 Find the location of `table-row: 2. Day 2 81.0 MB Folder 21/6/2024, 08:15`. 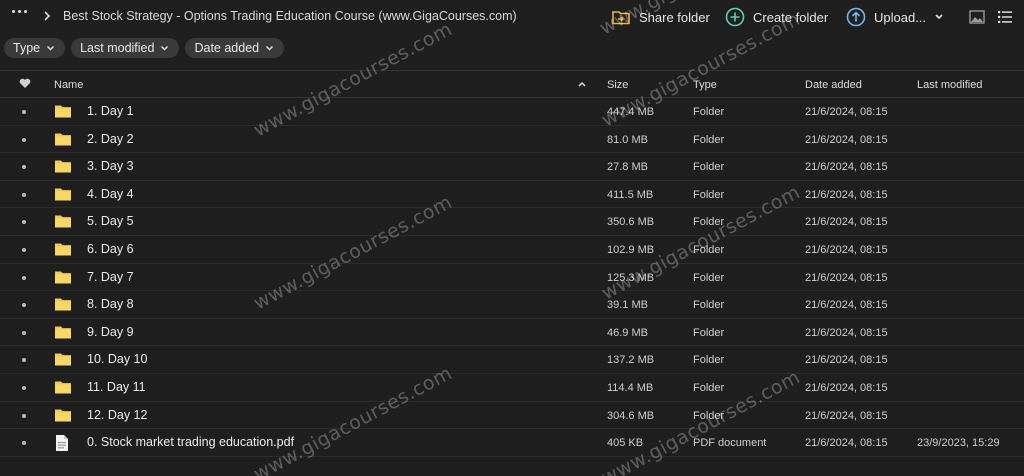

table-row: 2. Day 2 81.0 MB Folder 21/6/2024, 08:15 is located at coordinates (512, 140).